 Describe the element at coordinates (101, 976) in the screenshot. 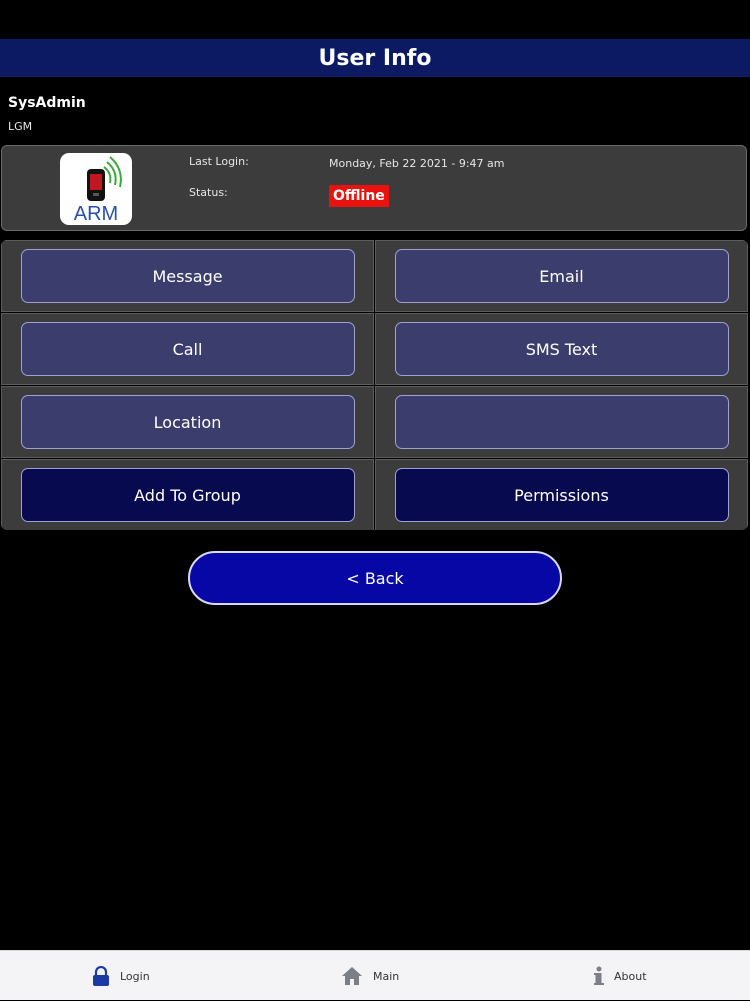

I see `lock-icon` at that location.